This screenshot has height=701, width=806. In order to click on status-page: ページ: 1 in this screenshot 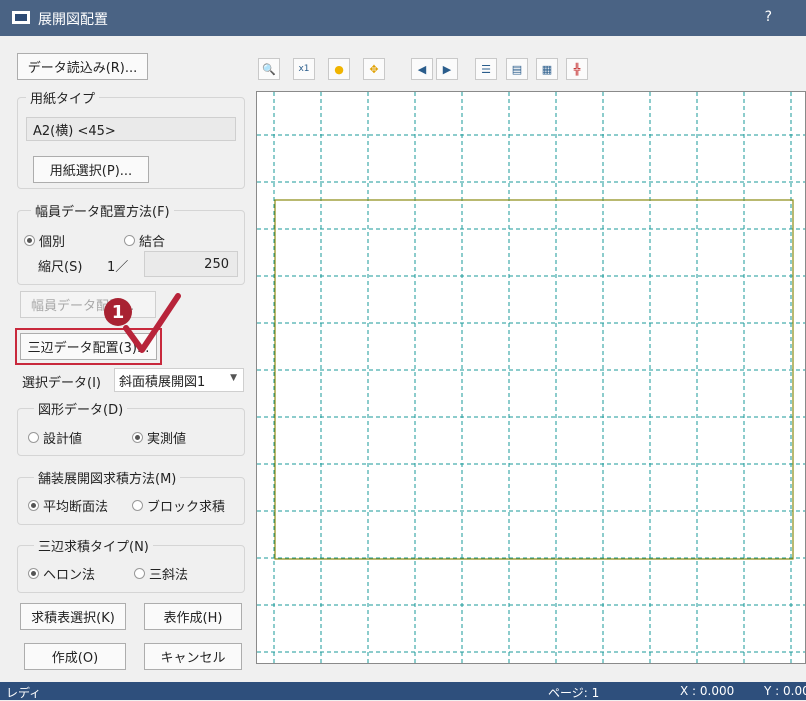, I will do `click(574, 693)`.